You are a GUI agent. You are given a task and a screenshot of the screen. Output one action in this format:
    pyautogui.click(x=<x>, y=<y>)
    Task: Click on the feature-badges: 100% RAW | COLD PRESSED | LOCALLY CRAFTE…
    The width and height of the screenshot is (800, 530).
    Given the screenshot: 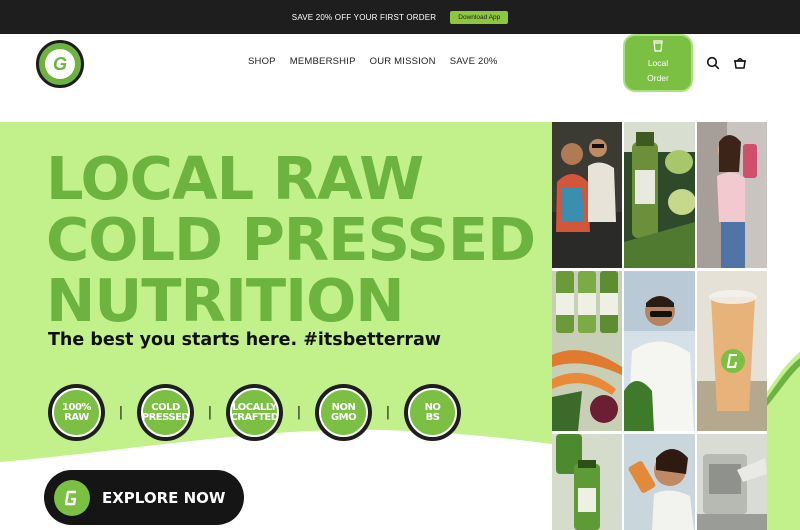 What is the action you would take?
    pyautogui.click(x=254, y=412)
    